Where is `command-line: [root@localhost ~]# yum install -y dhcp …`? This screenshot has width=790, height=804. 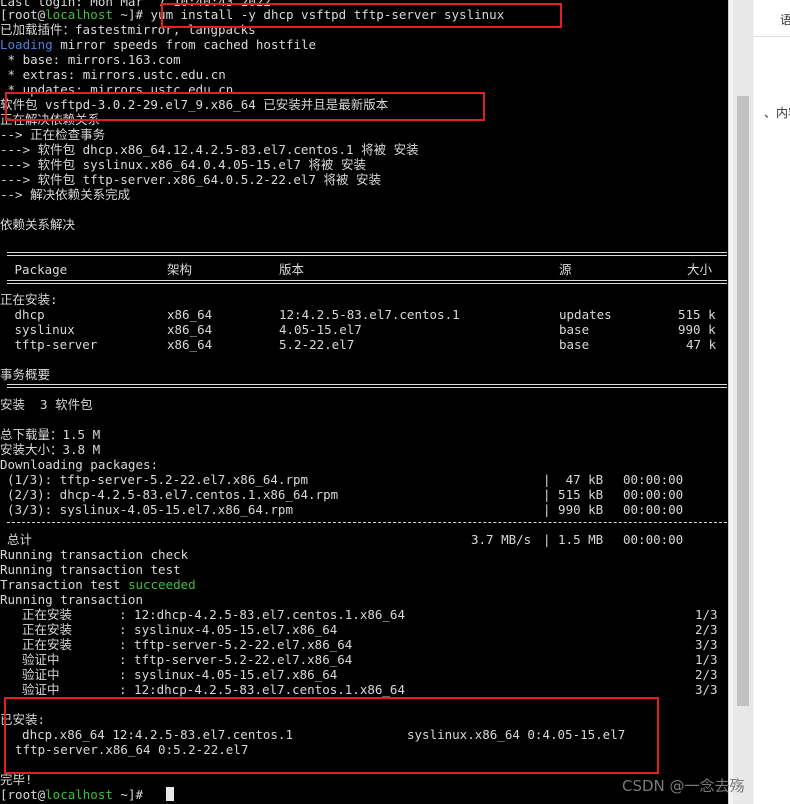 command-line: [root@localhost ~]# yum install -y dhcp … is located at coordinates (364, 14).